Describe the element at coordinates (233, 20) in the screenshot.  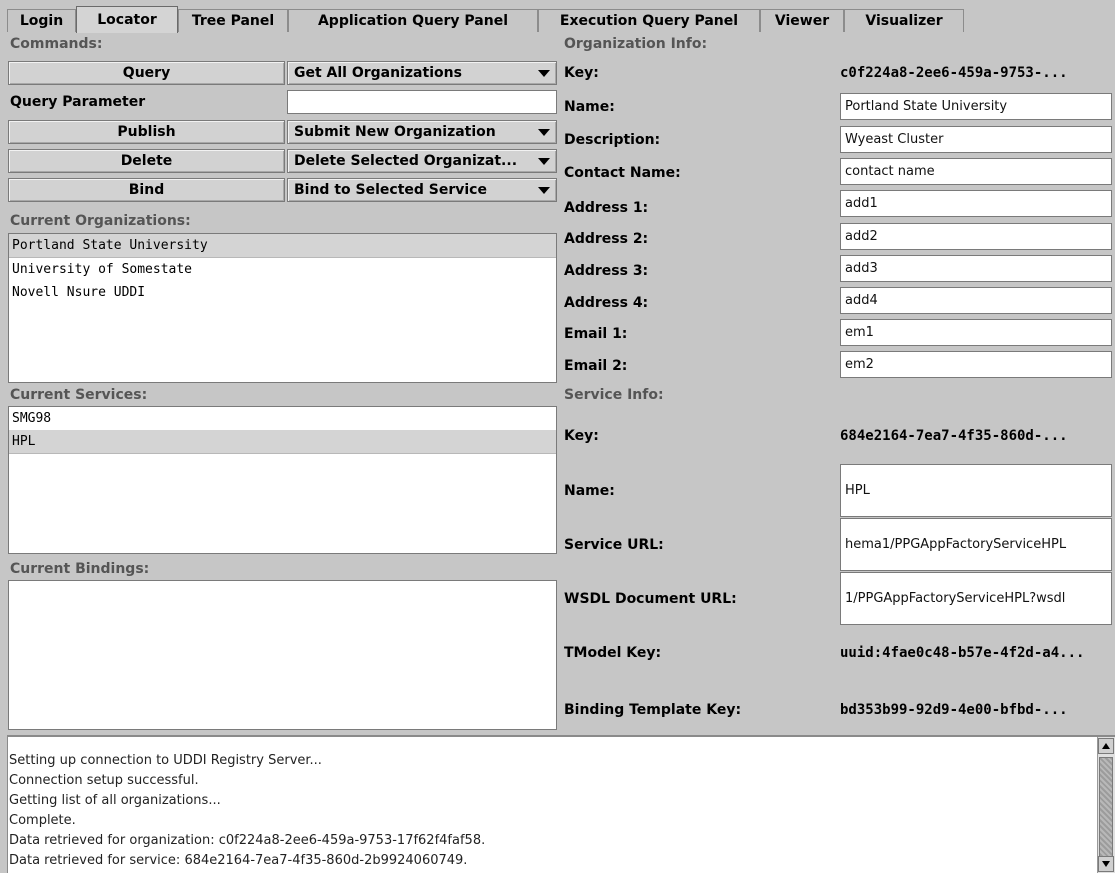
I see `tab-tree-panel: Tree Panel` at that location.